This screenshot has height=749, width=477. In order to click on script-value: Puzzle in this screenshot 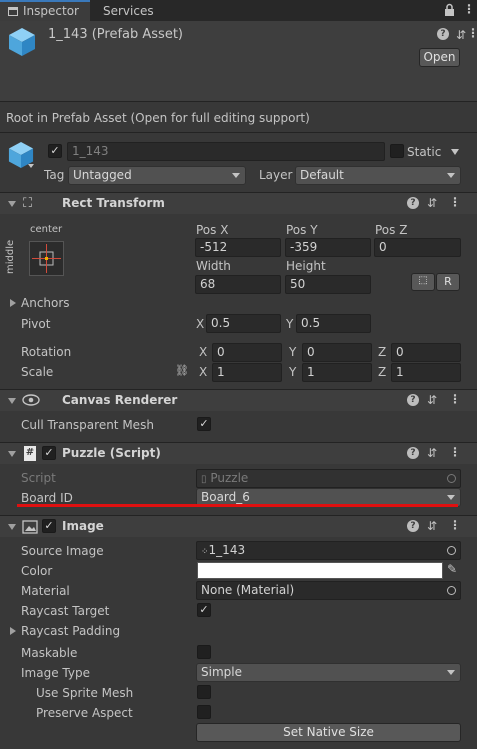, I will do `click(229, 478)`.